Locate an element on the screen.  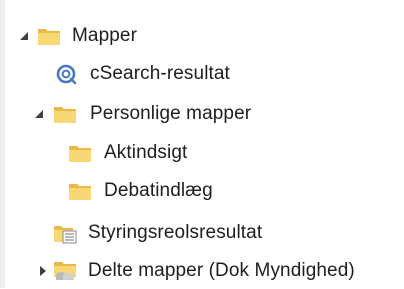
tree-item-aktindsigt: Aktindsigt is located at coordinates (202, 153).